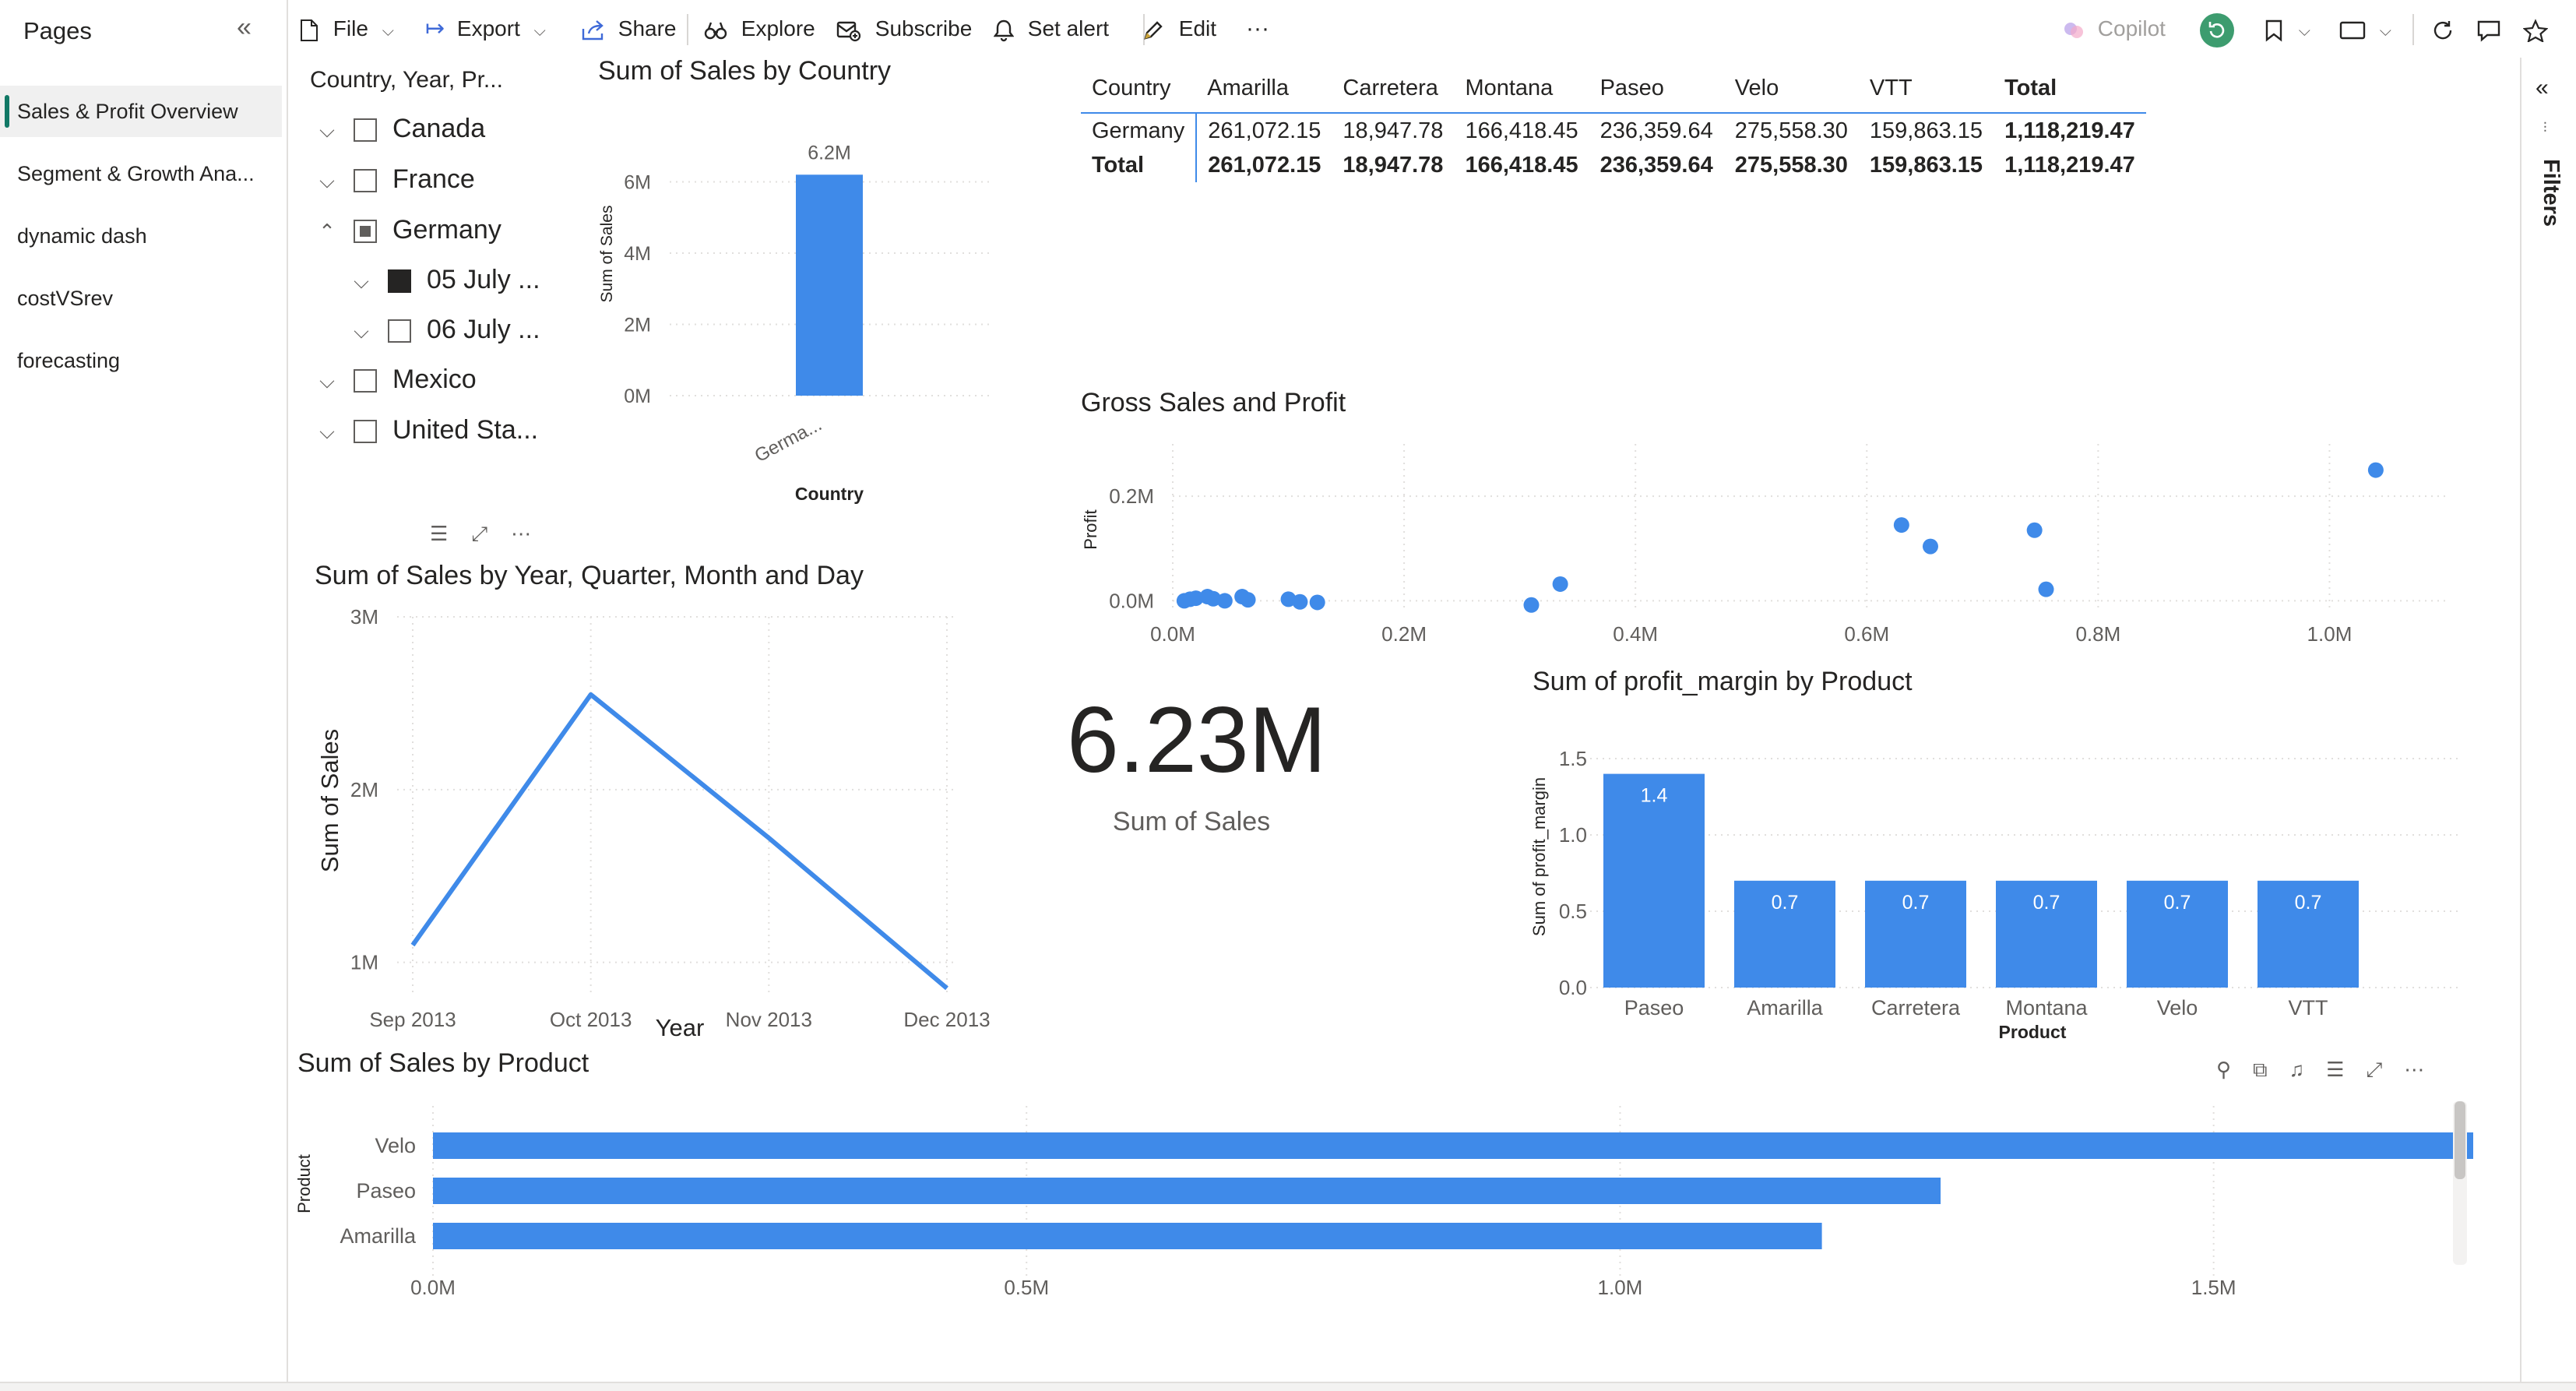  I want to click on copilot-icon, so click(2073, 30).